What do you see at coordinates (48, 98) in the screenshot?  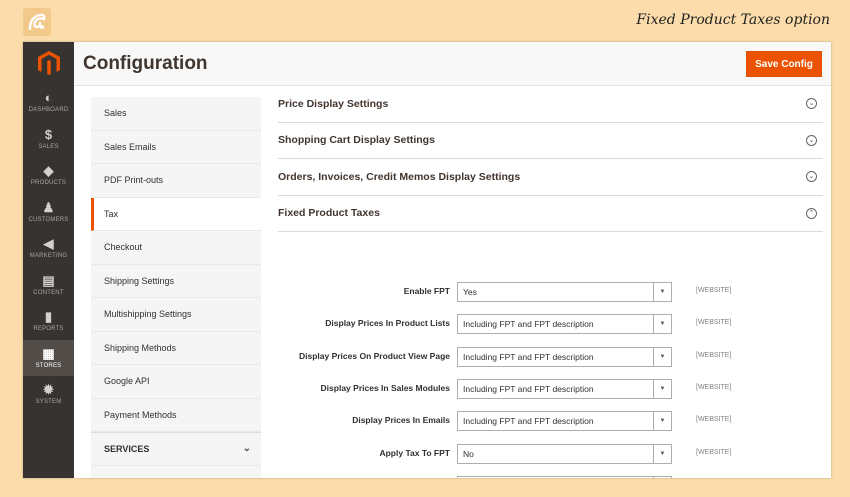 I see `dashboard-icon: ◐` at bounding box center [48, 98].